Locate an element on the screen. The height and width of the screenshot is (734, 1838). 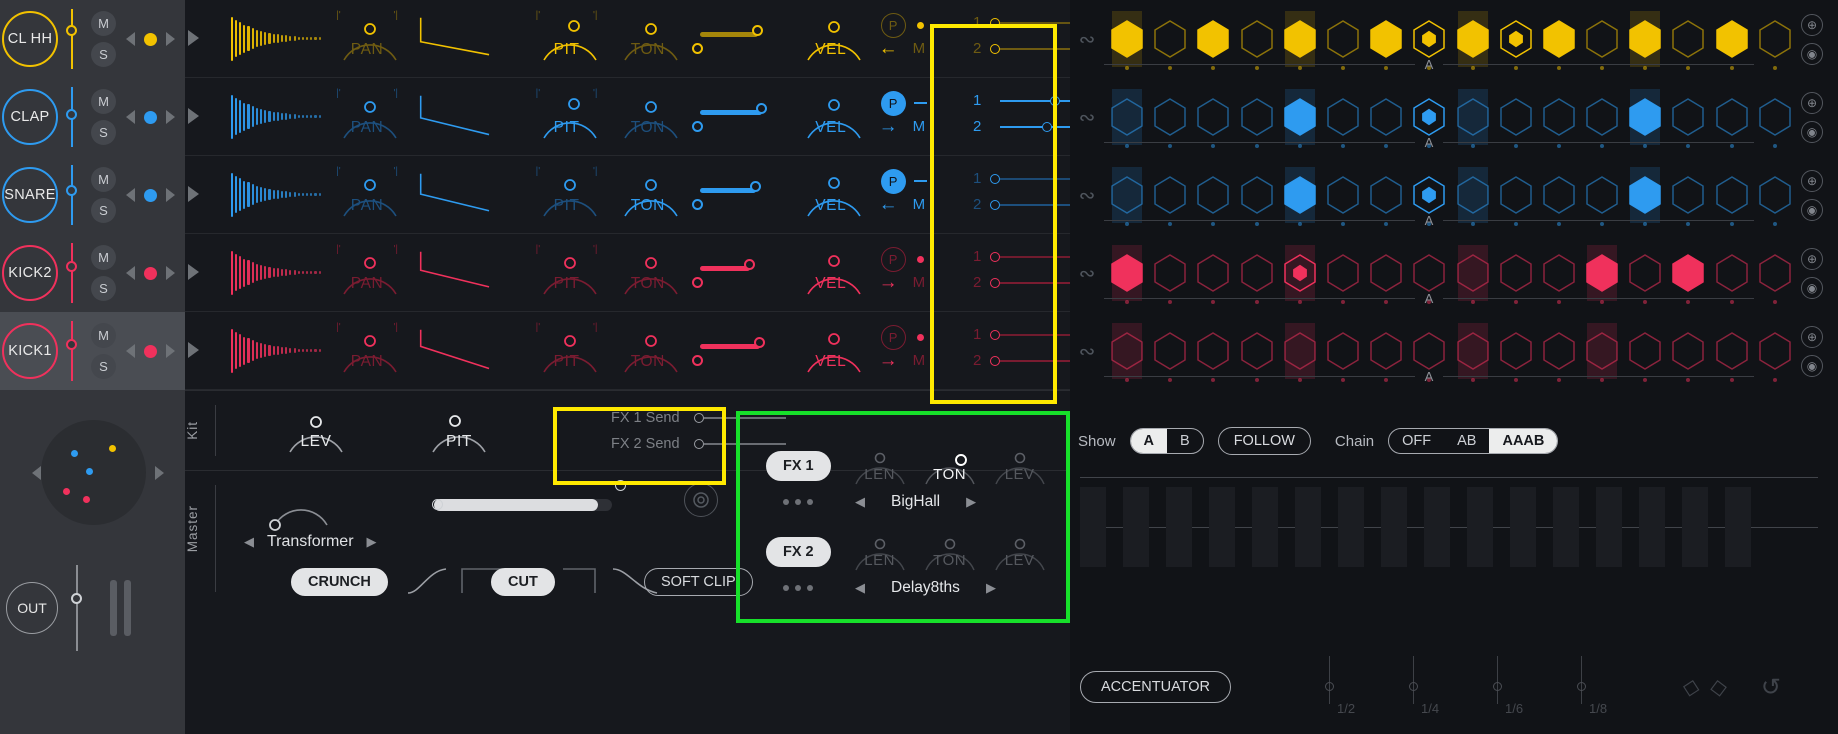
division-slider-1-8: 1/8 is located at coordinates (1604, 687).